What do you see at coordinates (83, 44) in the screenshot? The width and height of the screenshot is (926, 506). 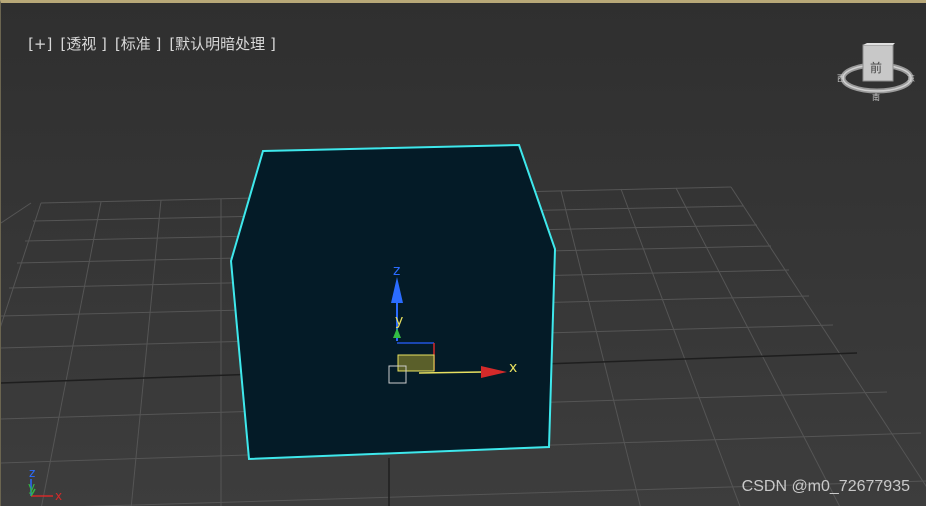 I see `viewport-point-of-view-menu: [透视 ]` at bounding box center [83, 44].